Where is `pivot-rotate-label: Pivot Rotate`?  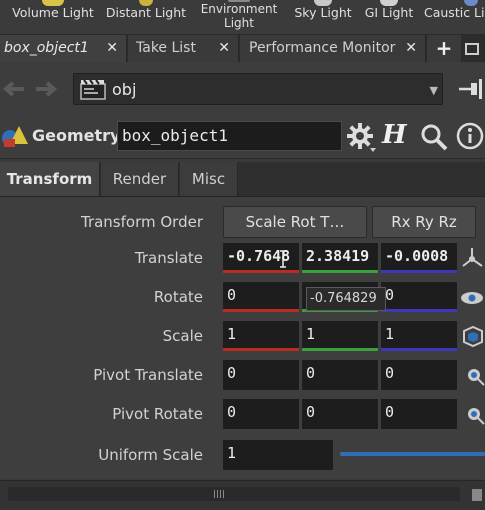 pivot-rotate-label: Pivot Rotate is located at coordinates (157, 414).